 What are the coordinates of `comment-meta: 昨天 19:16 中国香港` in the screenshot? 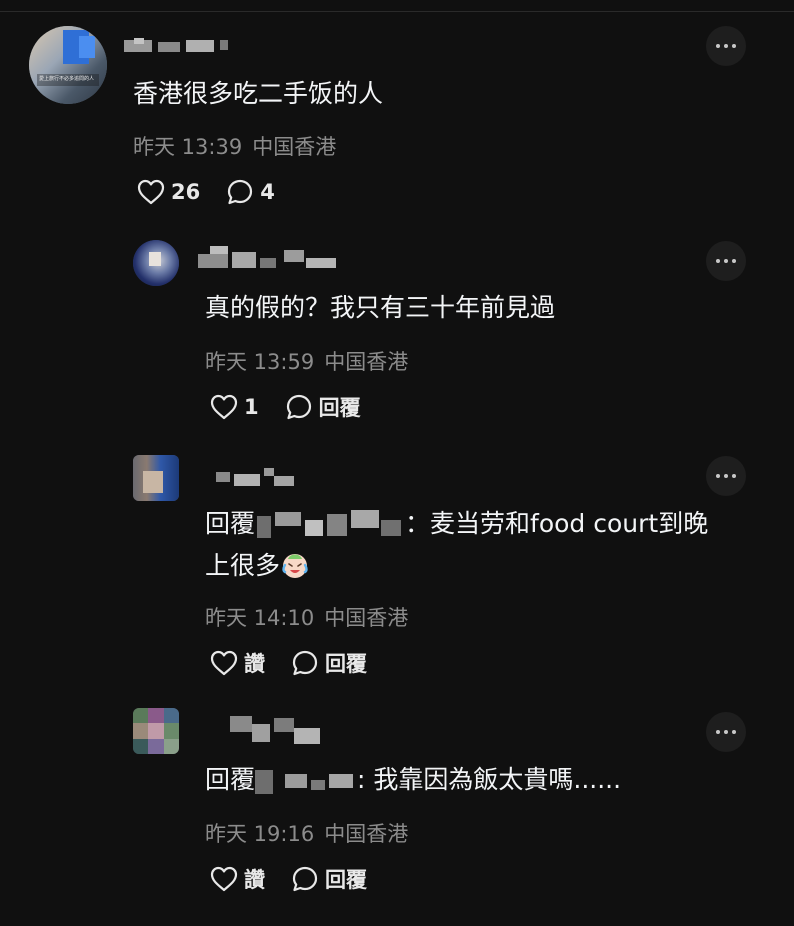 It's located at (306, 833).